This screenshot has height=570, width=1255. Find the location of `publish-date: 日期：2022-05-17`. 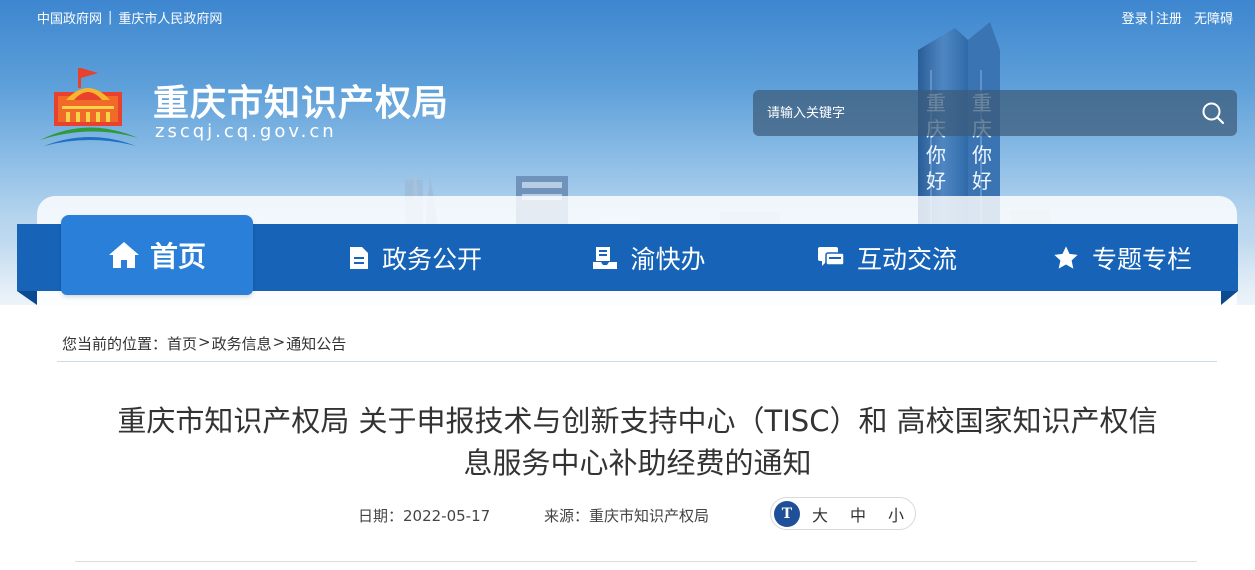

publish-date: 日期：2022-05-17 is located at coordinates (424, 516).